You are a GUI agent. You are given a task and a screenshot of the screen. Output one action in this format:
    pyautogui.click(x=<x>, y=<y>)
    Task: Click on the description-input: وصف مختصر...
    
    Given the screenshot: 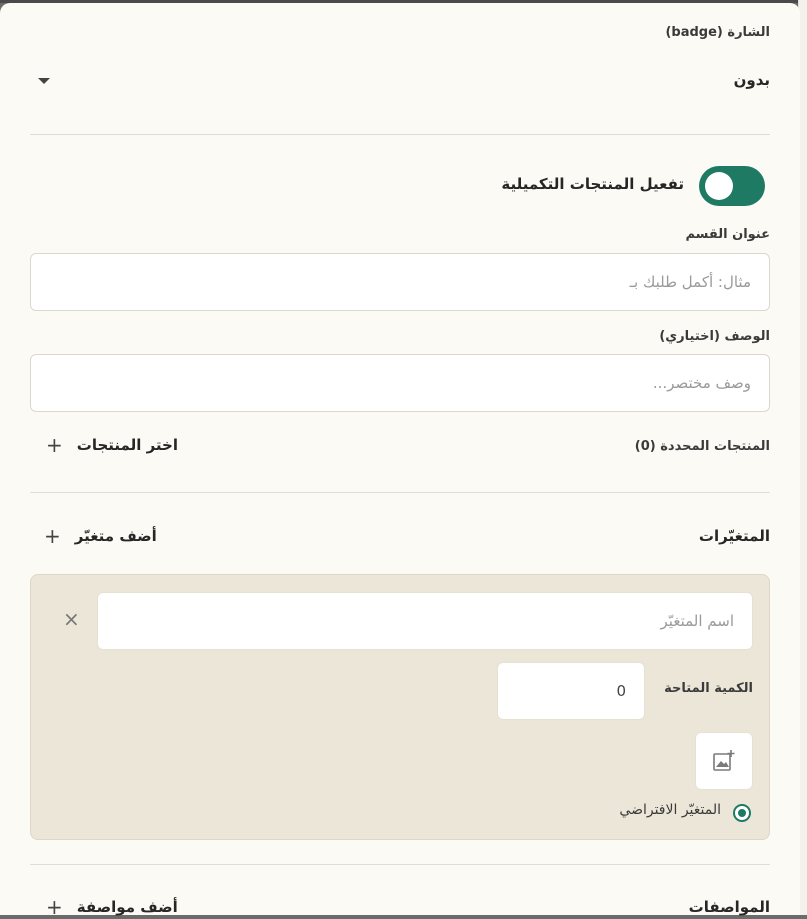 What is the action you would take?
    pyautogui.click(x=400, y=383)
    